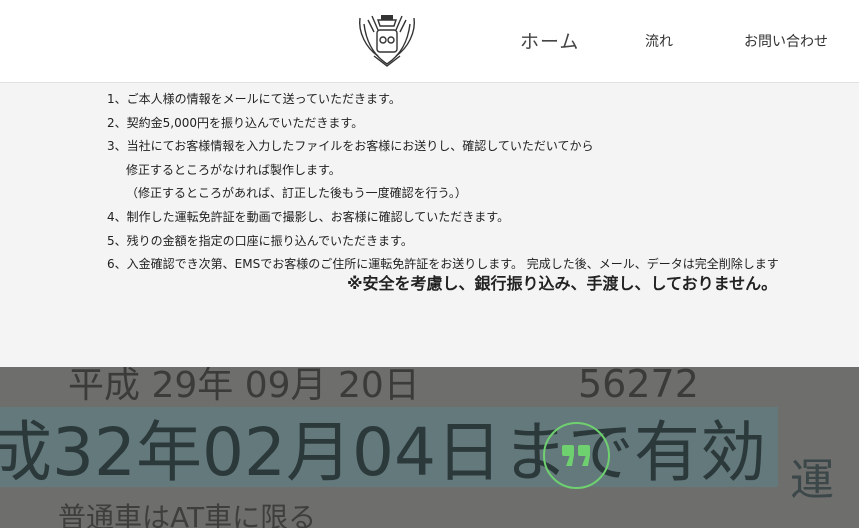 This screenshot has width=859, height=528. Describe the element at coordinates (308, 216) in the screenshot. I see `step-item: 4、制作した運転免許証を動画で撮影し、お客様に確認していただきます。` at that location.